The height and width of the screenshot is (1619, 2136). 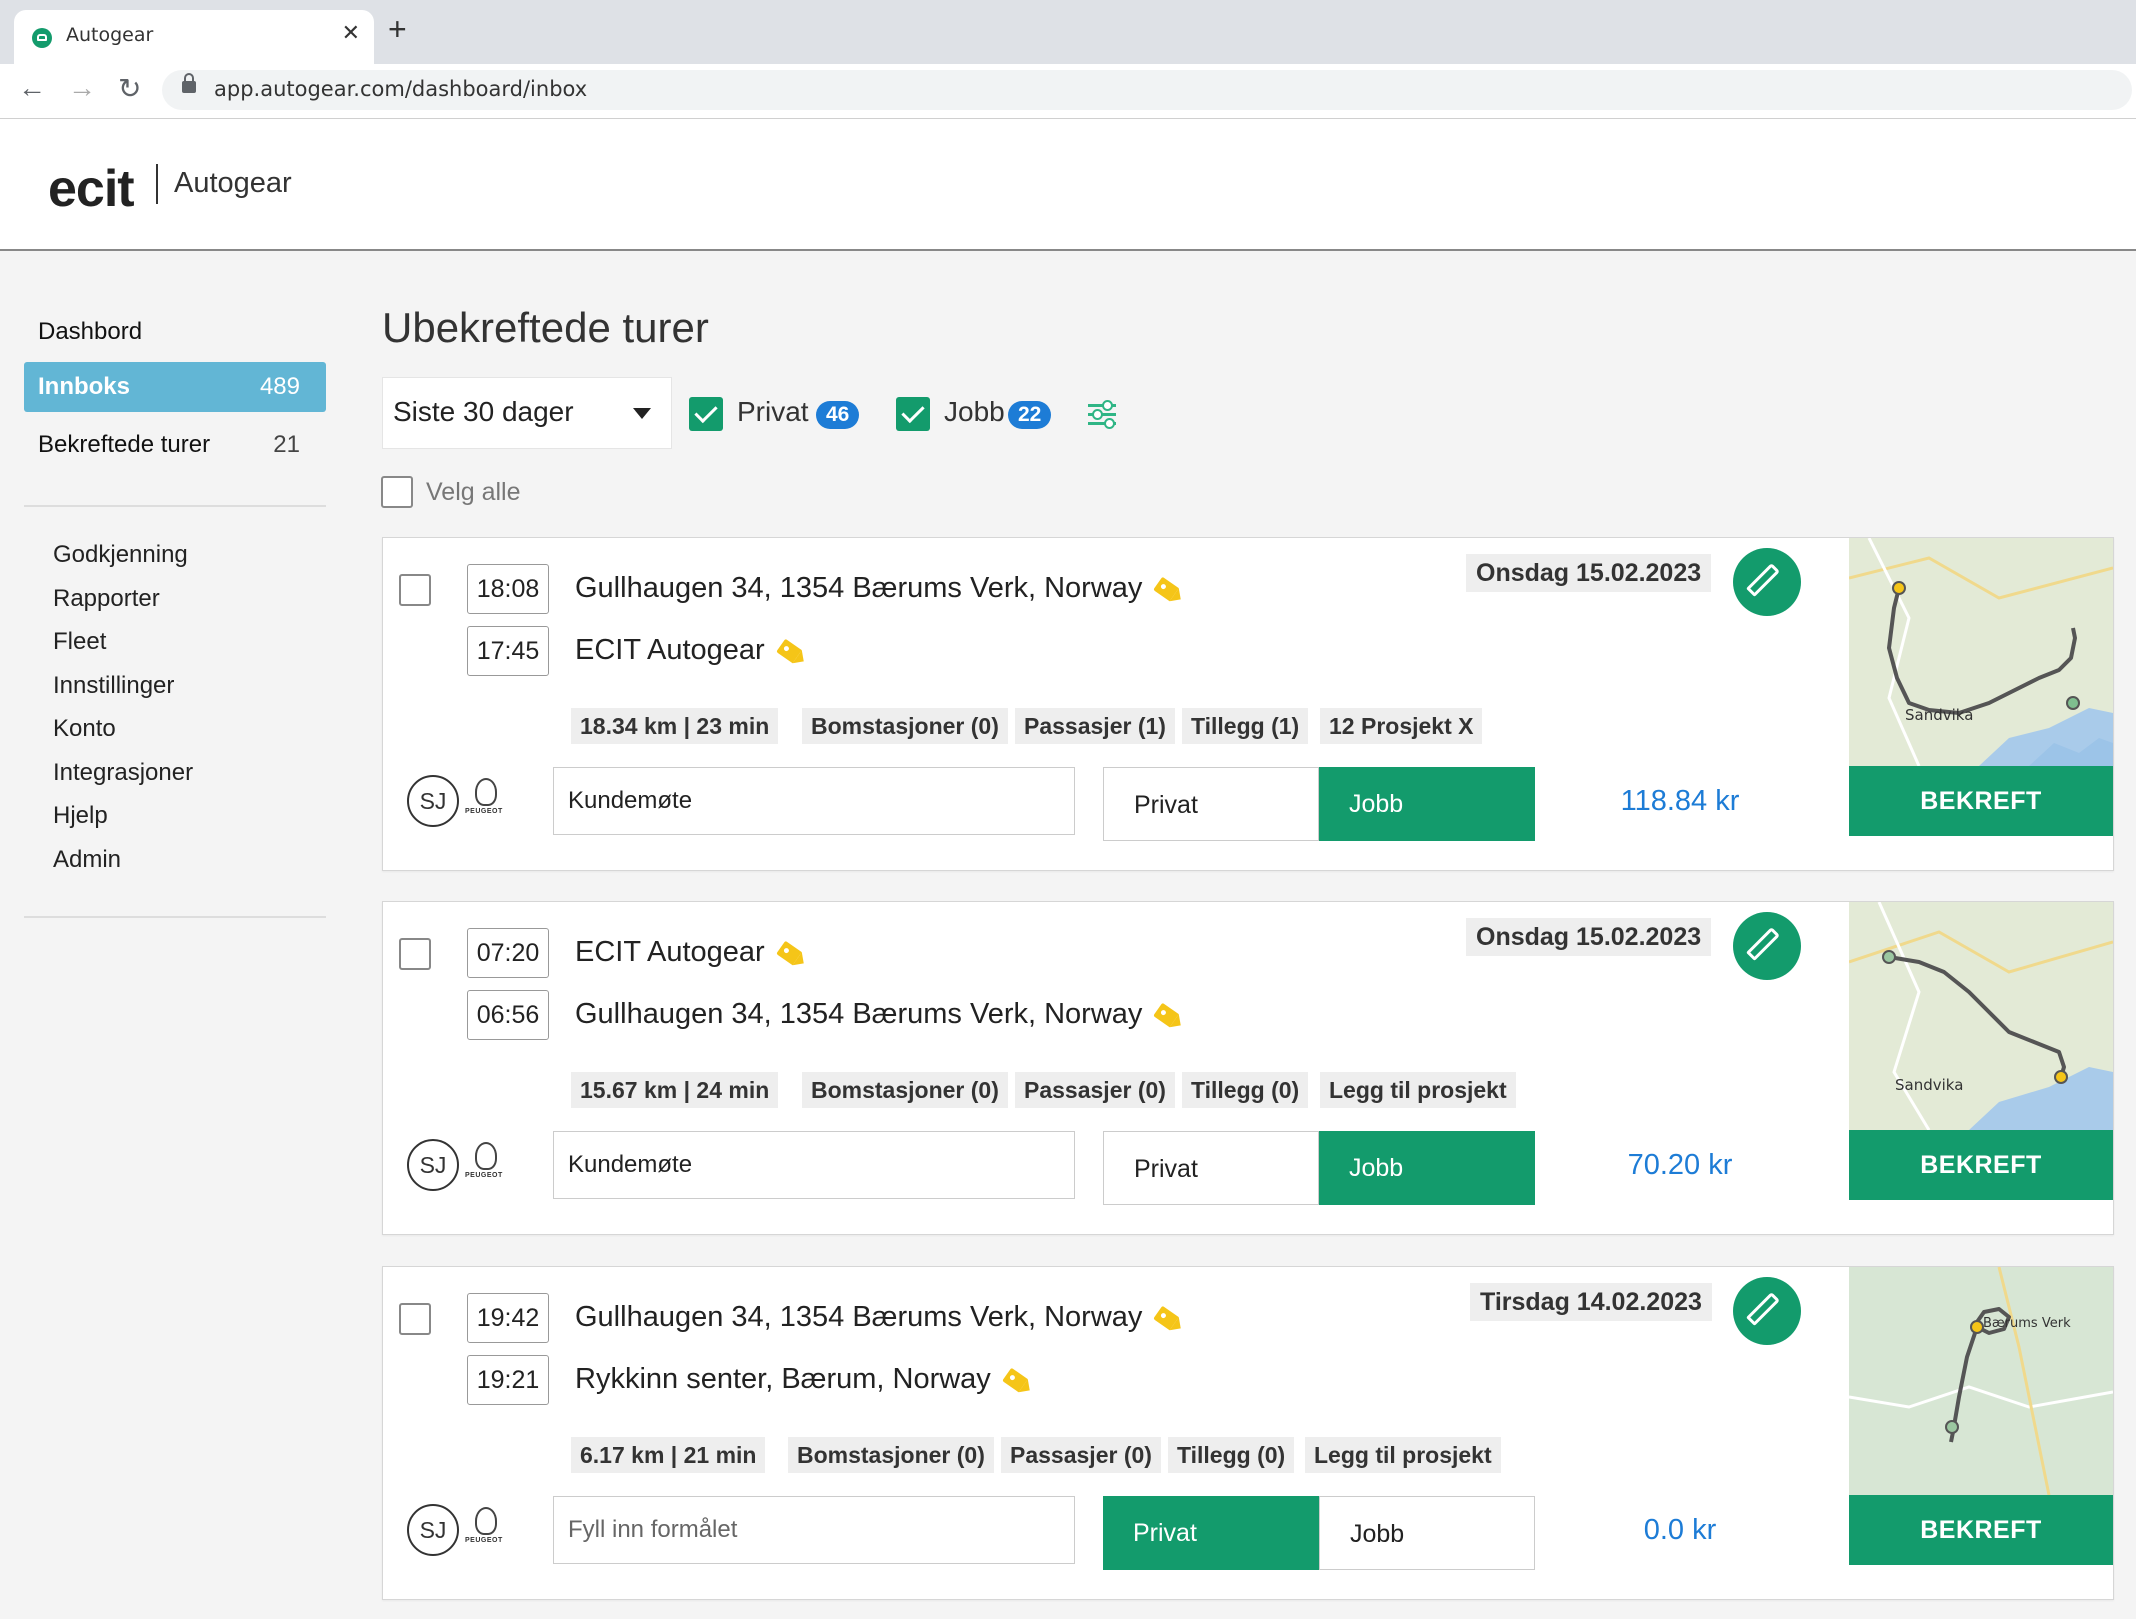 I want to click on sidebar-link-konto: Konto, so click(x=84, y=729).